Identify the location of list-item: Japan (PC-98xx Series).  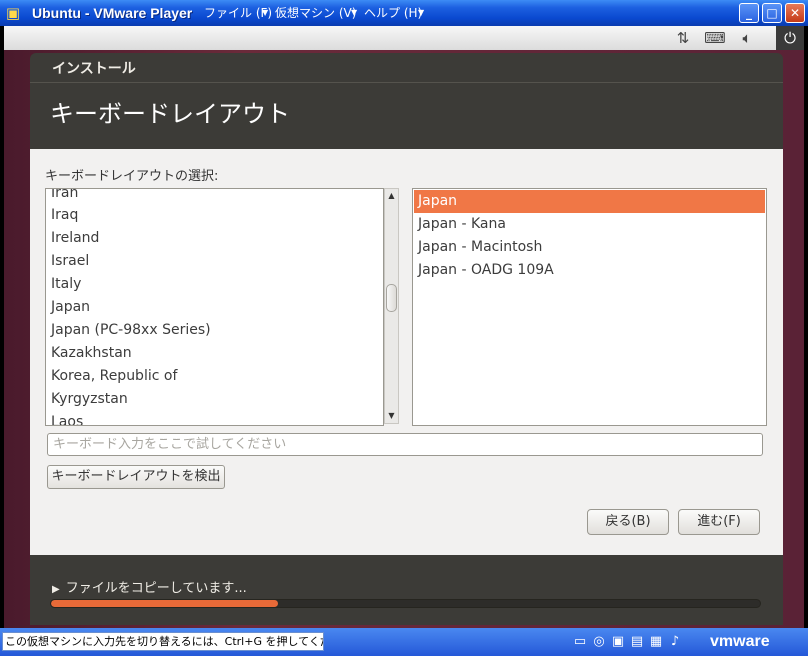
(131, 330).